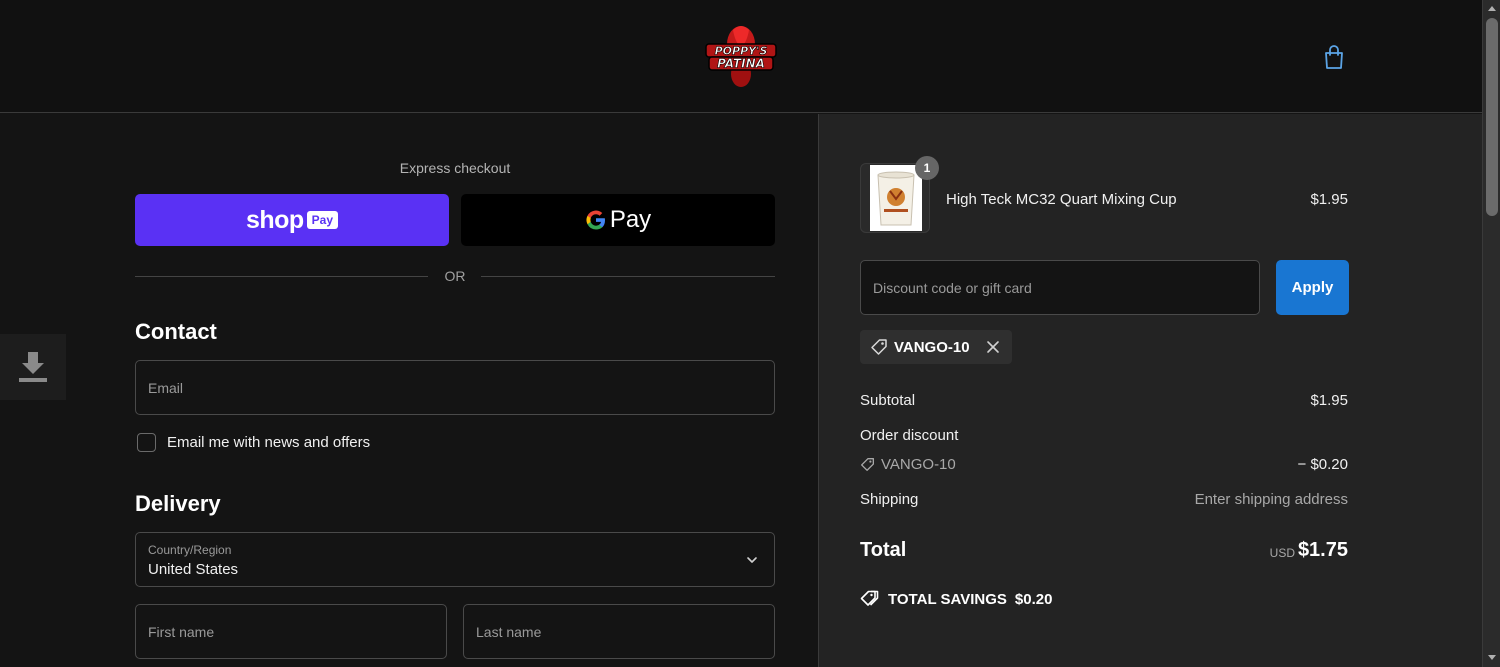 This screenshot has width=1500, height=667. Describe the element at coordinates (176, 331) in the screenshot. I see `contact-title: Contact` at that location.